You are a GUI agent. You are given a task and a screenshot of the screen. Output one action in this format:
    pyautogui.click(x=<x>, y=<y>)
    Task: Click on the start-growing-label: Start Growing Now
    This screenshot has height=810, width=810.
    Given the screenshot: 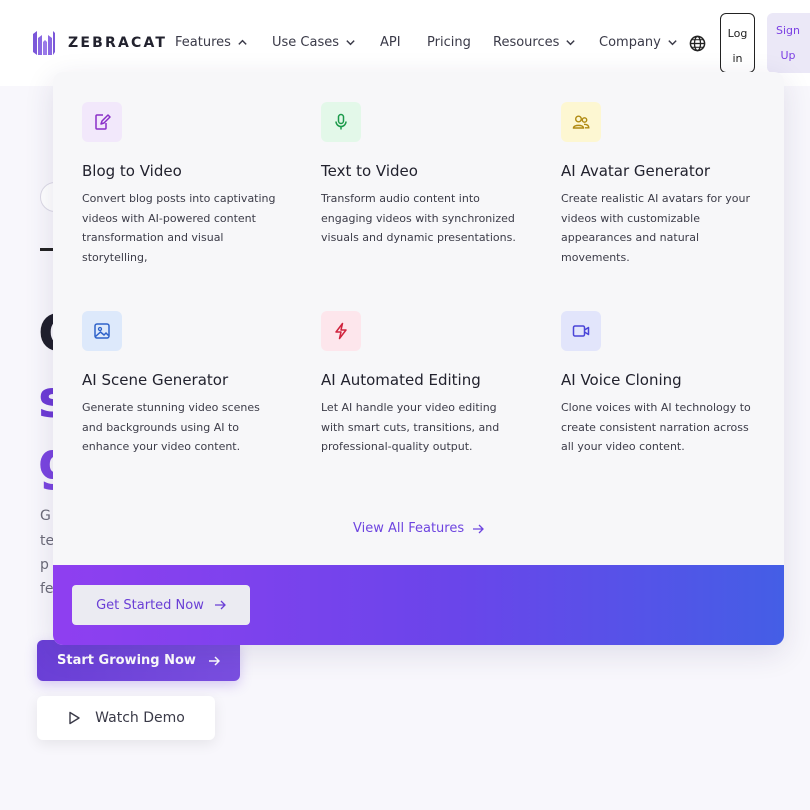 What is the action you would take?
    pyautogui.click(x=126, y=660)
    